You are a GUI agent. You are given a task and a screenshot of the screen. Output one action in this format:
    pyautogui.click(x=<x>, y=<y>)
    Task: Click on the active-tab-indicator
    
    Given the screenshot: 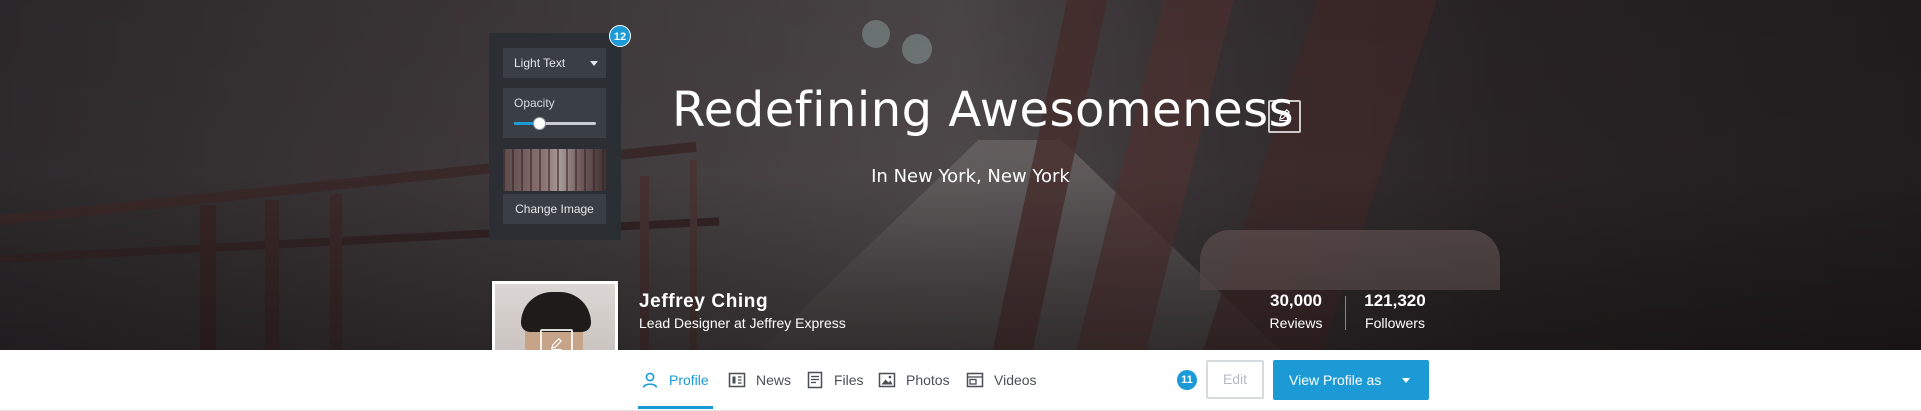 What is the action you would take?
    pyautogui.click(x=675, y=407)
    